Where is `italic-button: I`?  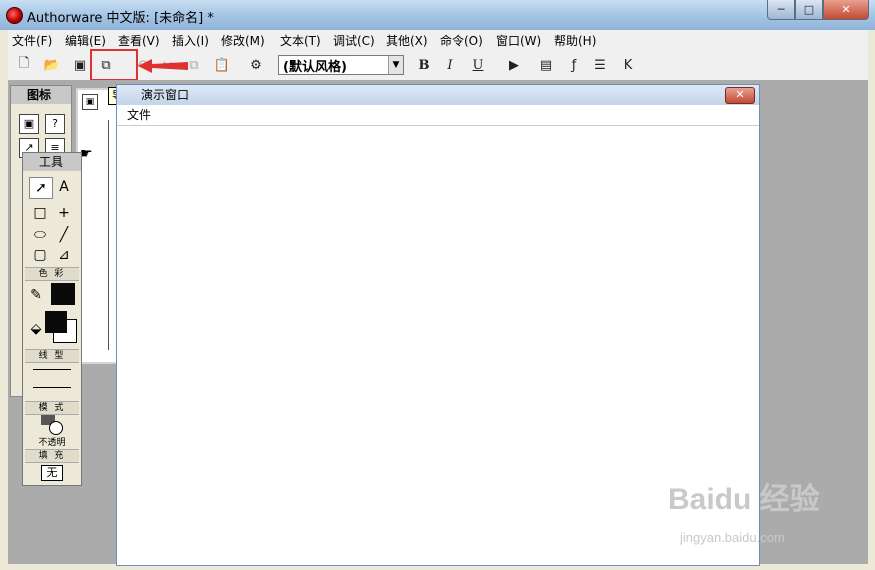
italic-button: I is located at coordinates (450, 65).